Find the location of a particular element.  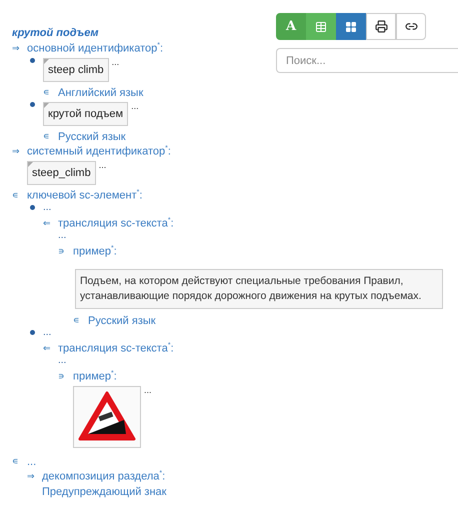

page-title: крутой подъем is located at coordinates (55, 33).